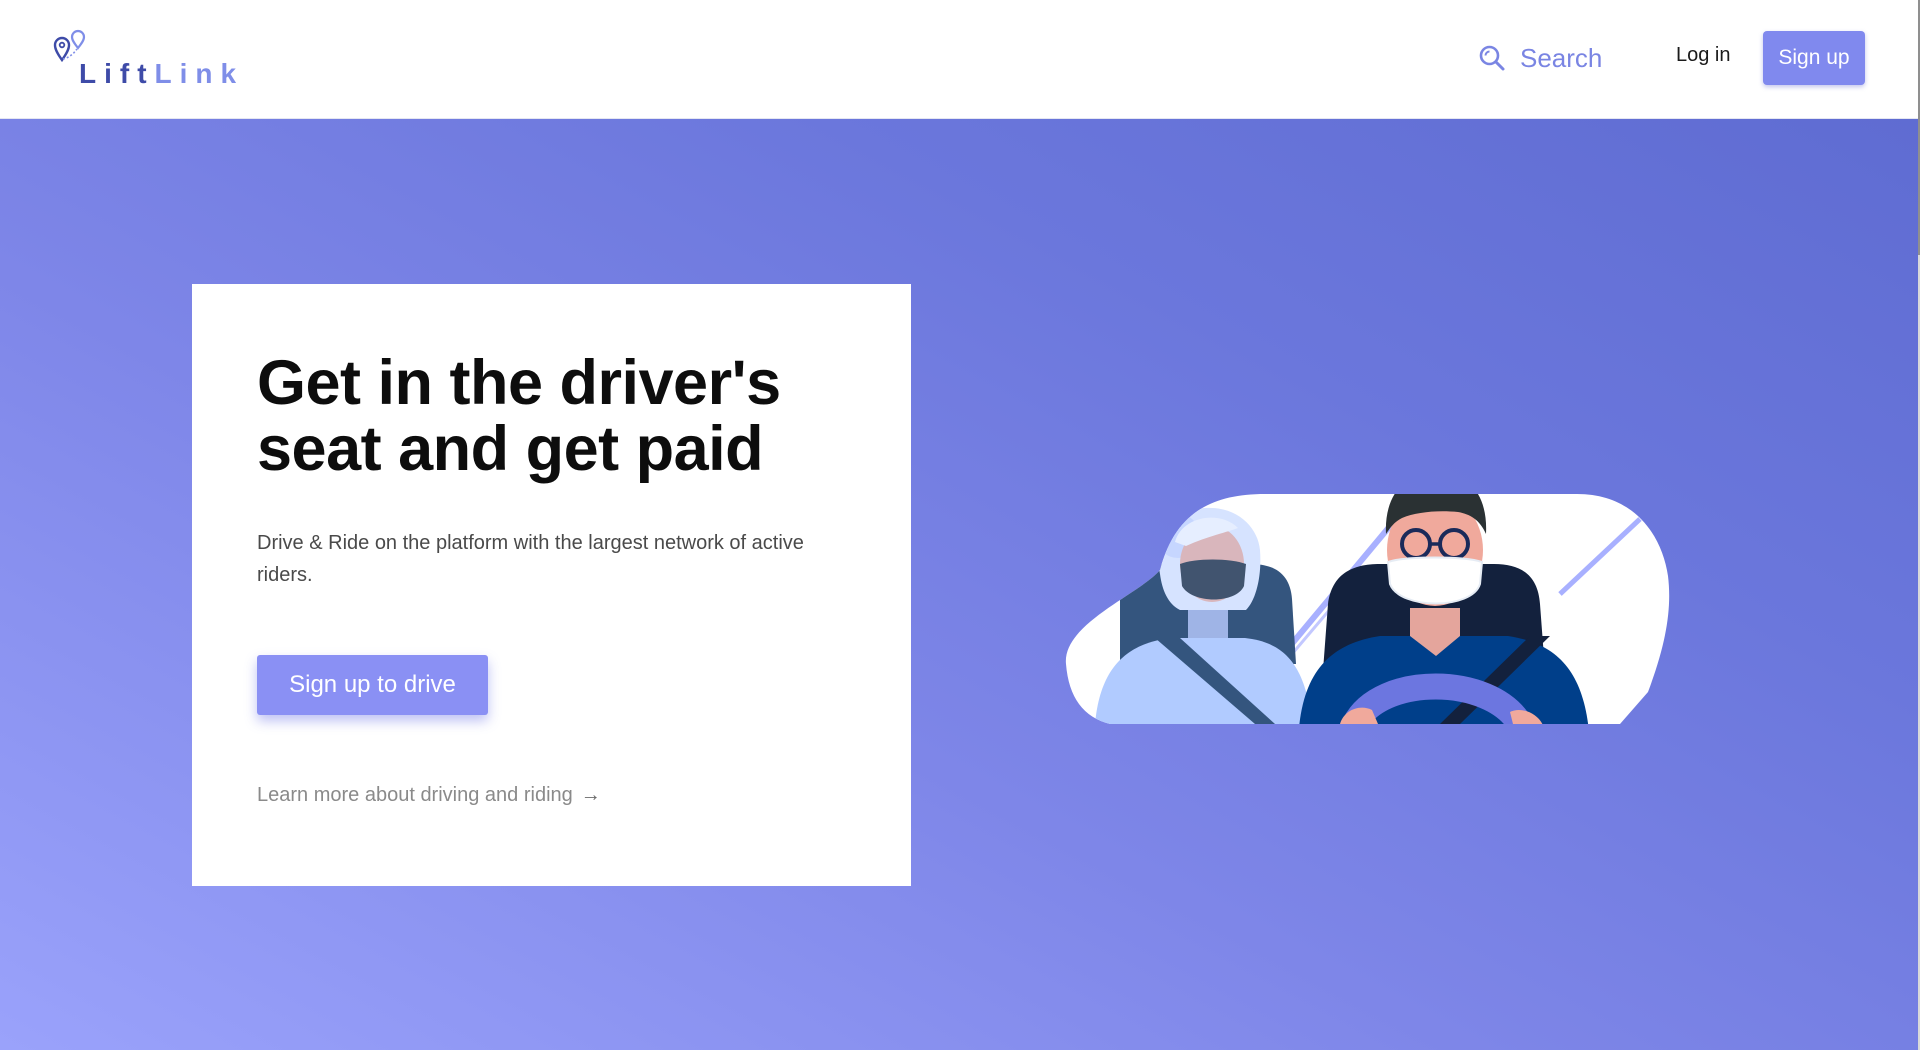 The height and width of the screenshot is (1050, 1920). What do you see at coordinates (1814, 58) in the screenshot?
I see `signup-button: Sign up` at bounding box center [1814, 58].